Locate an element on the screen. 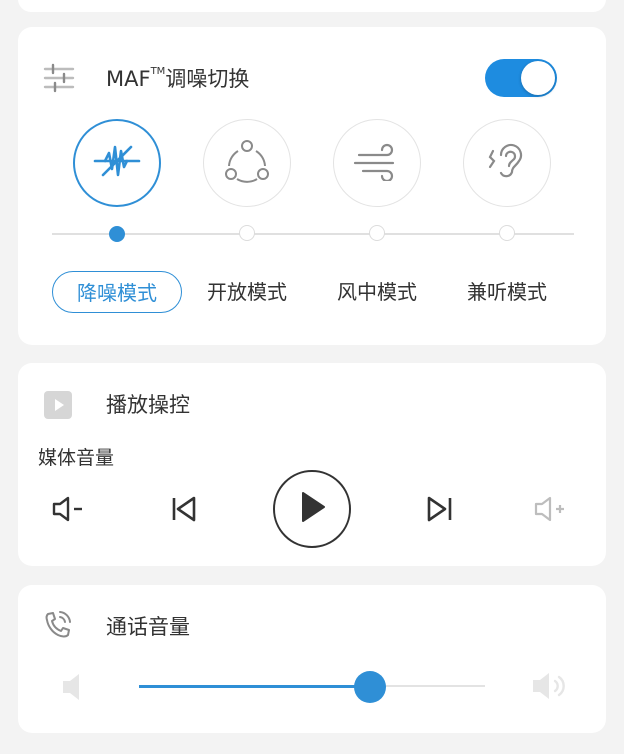 Image resolution: width=624 pixels, height=754 pixels. playback-control-title: 播放操控 is located at coordinates (148, 405).